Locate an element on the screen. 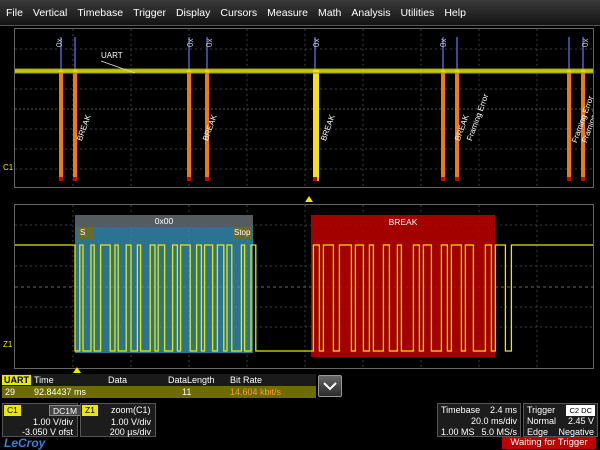 This screenshot has height=450, width=600. trigger-mode: Normal is located at coordinates (542, 421).